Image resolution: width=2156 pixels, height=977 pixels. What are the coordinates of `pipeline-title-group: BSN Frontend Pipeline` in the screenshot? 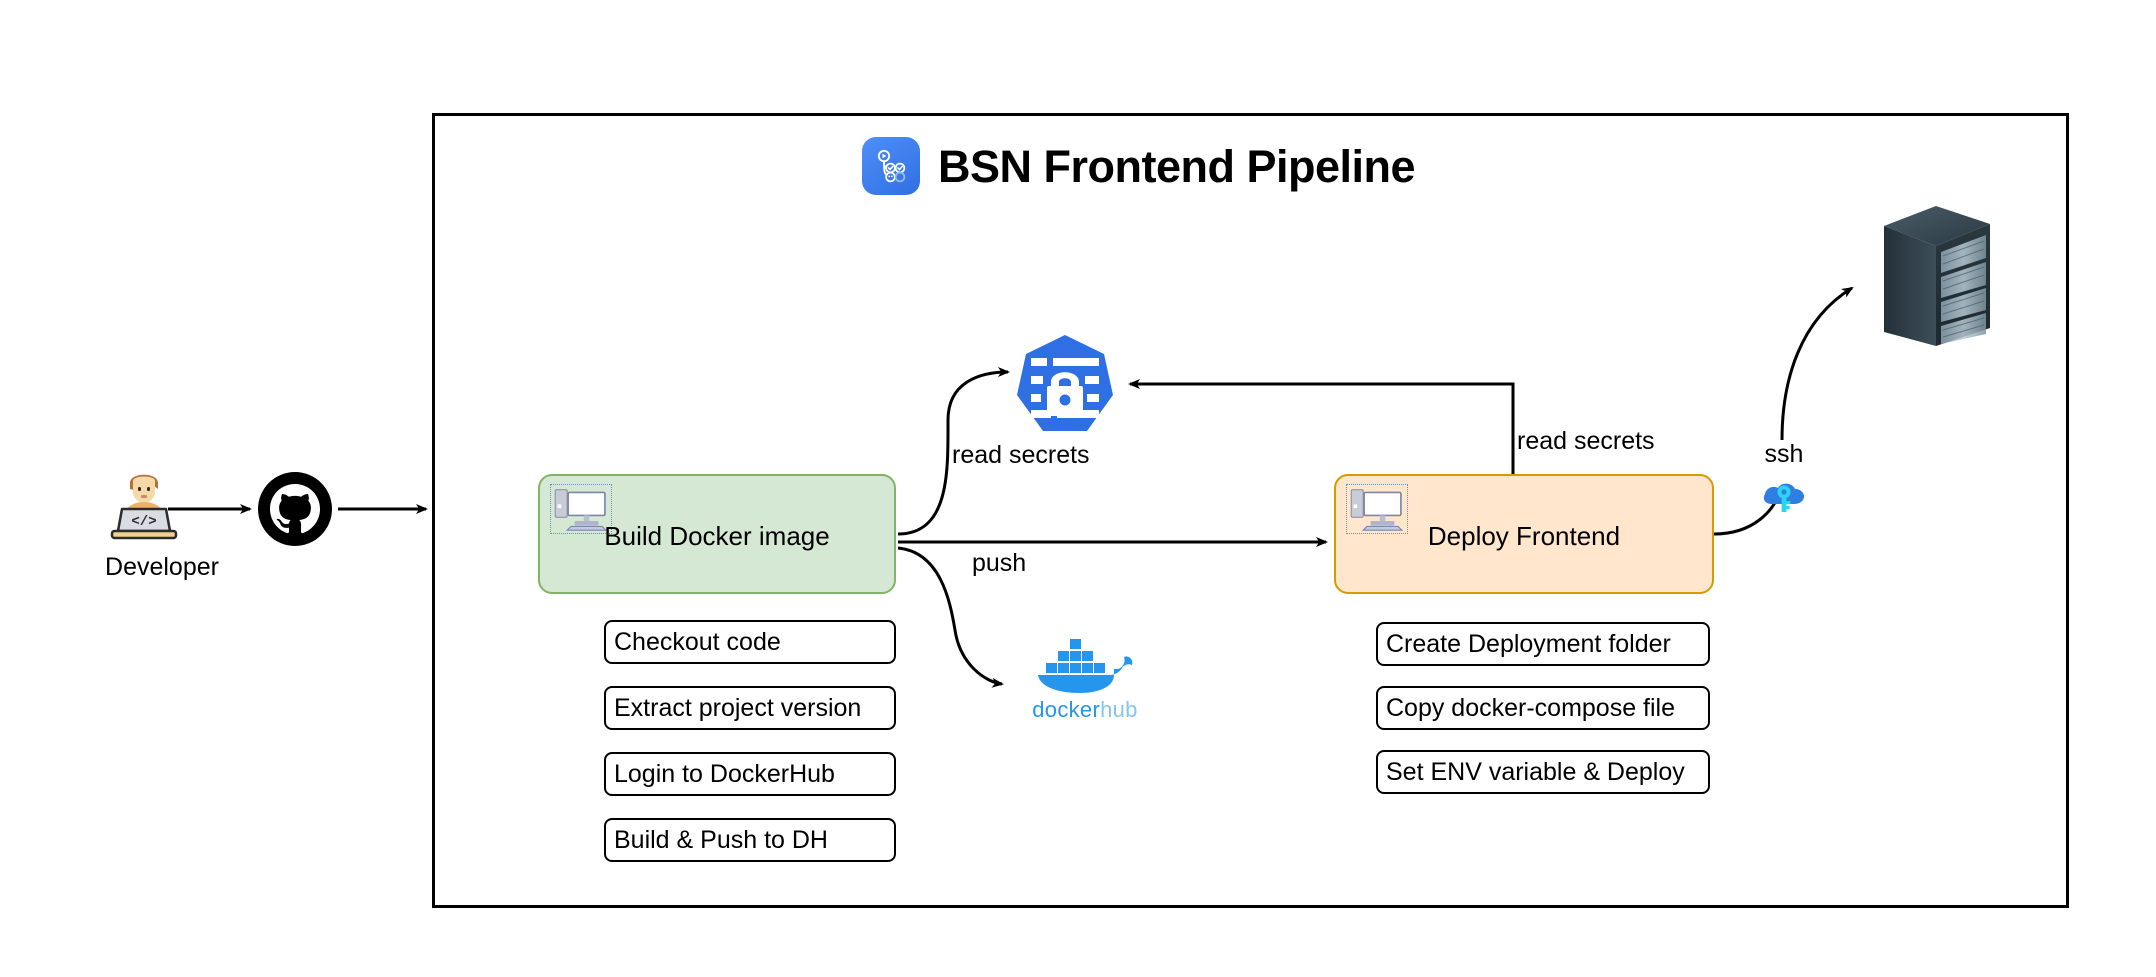 It's located at (1212, 166).